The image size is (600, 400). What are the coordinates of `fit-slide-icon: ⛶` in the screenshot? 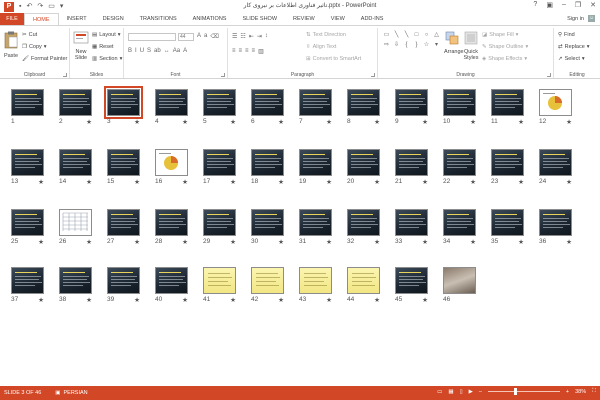 It's located at (594, 391).